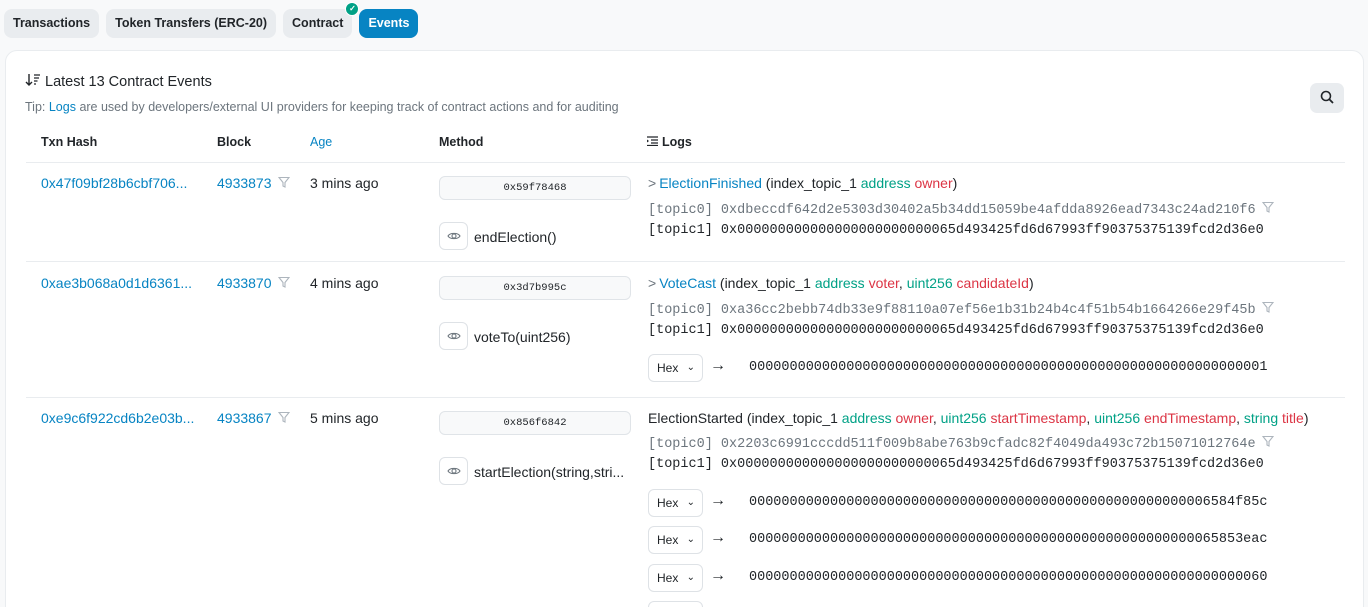 The width and height of the screenshot is (1368, 607). What do you see at coordinates (321, 20) in the screenshot?
I see `tab-contract: Contract ✓` at bounding box center [321, 20].